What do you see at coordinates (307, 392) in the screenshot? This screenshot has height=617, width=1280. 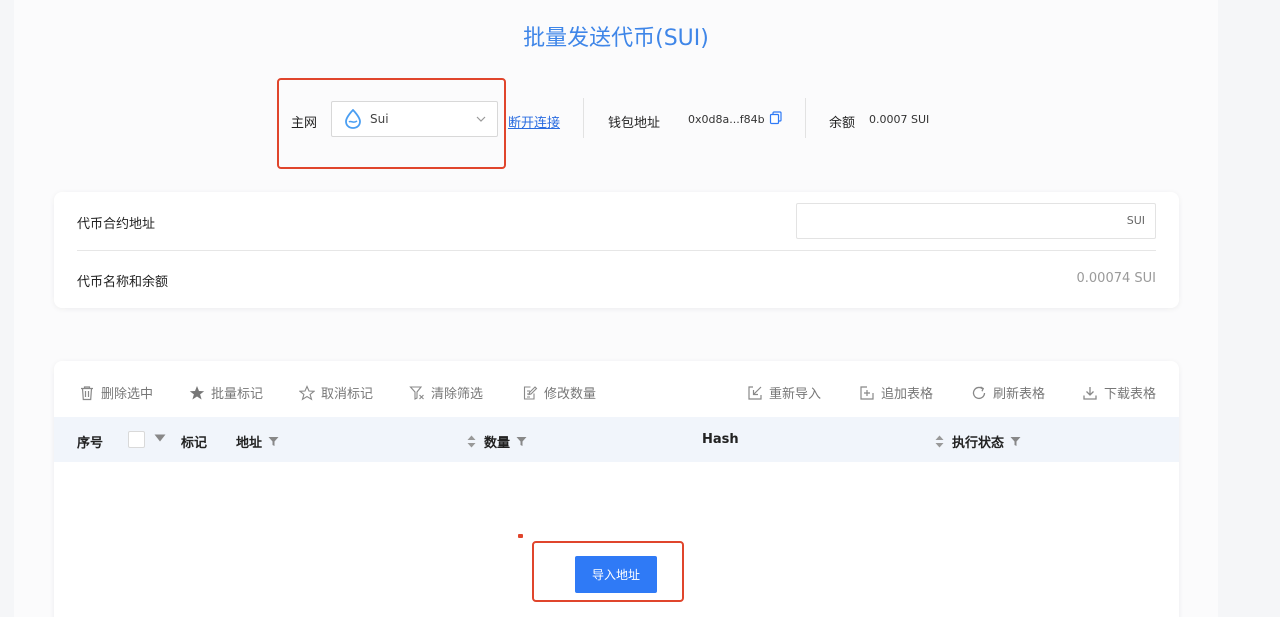 I see `star-outline-icon` at bounding box center [307, 392].